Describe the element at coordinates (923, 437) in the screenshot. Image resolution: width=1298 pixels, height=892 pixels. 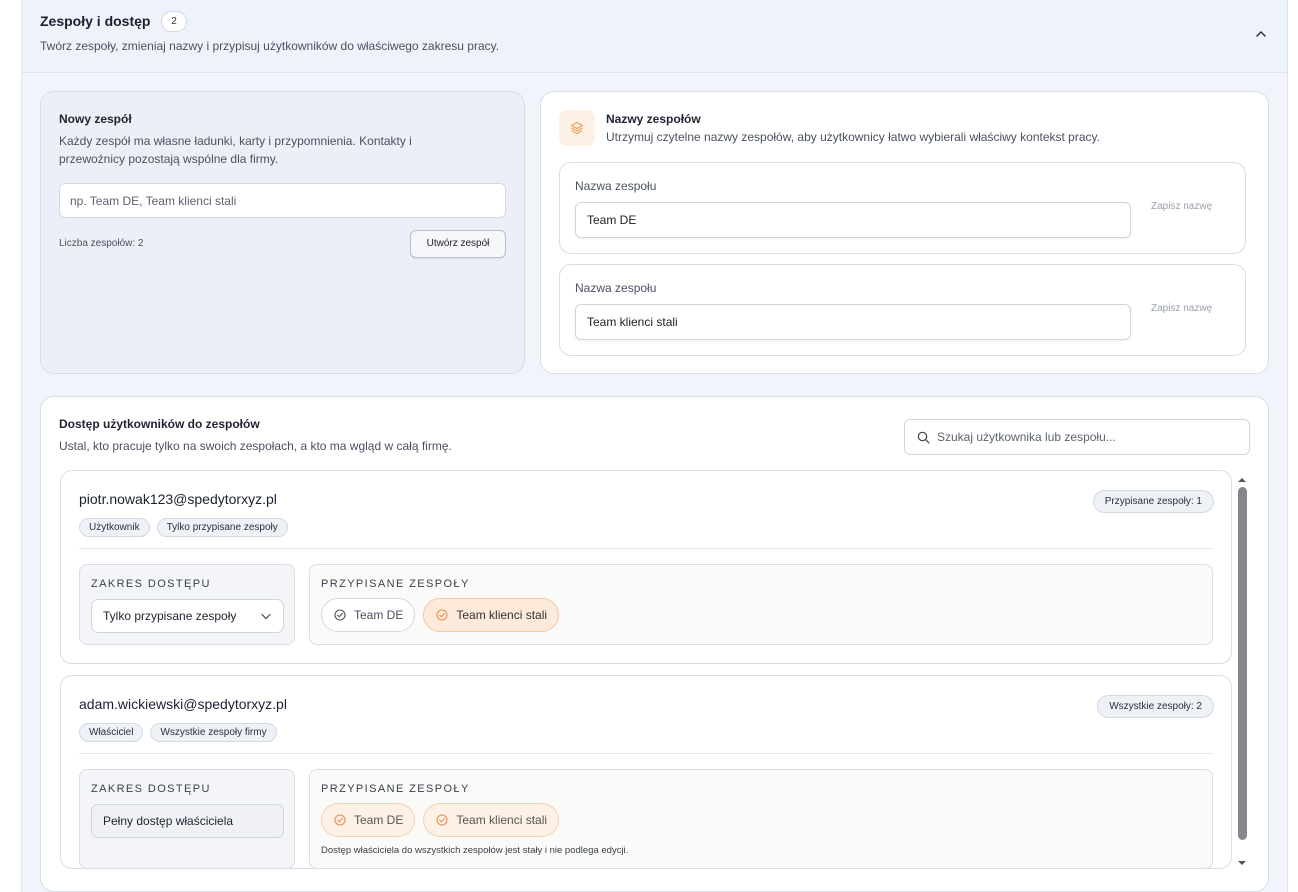
I see `search-icon` at that location.